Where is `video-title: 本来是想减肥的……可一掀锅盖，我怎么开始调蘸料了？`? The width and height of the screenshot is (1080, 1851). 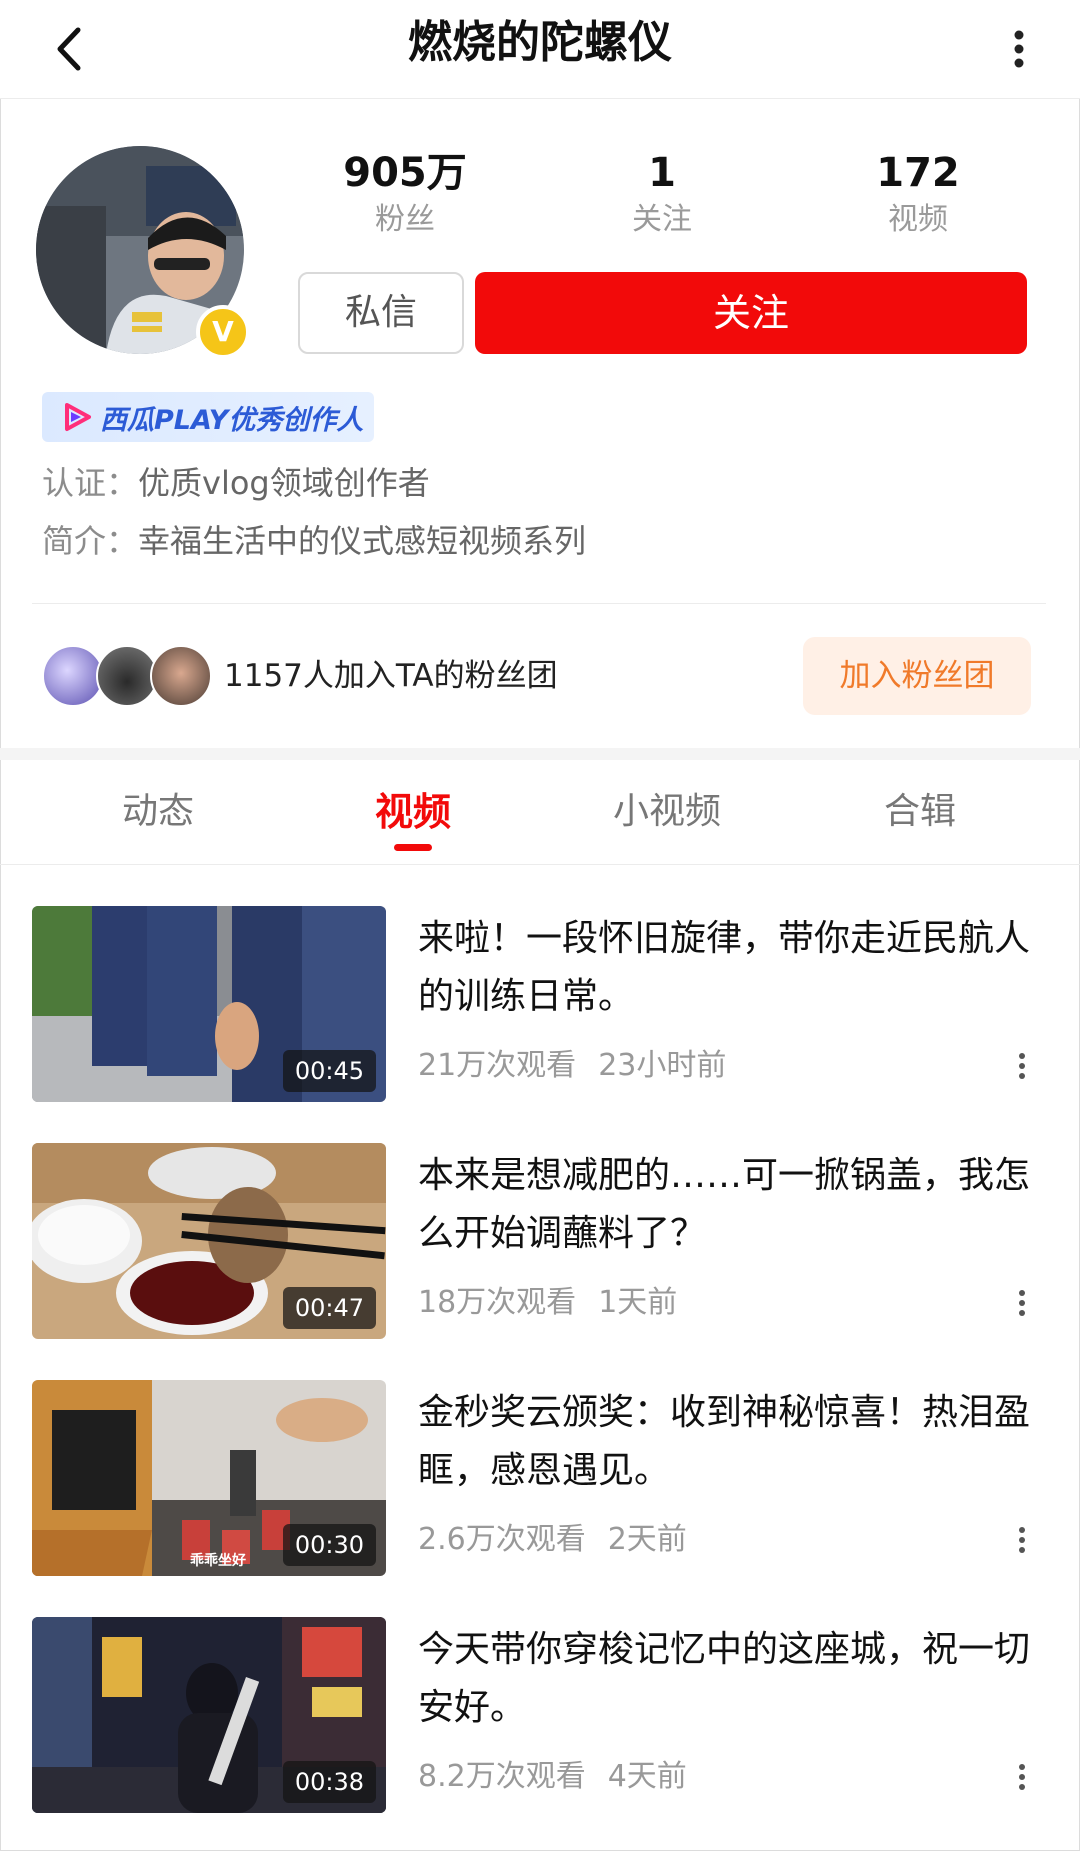
video-title: 本来是想减肥的……可一掀锅盖，我怎么开始调蘸料了？ is located at coordinates (730, 1205).